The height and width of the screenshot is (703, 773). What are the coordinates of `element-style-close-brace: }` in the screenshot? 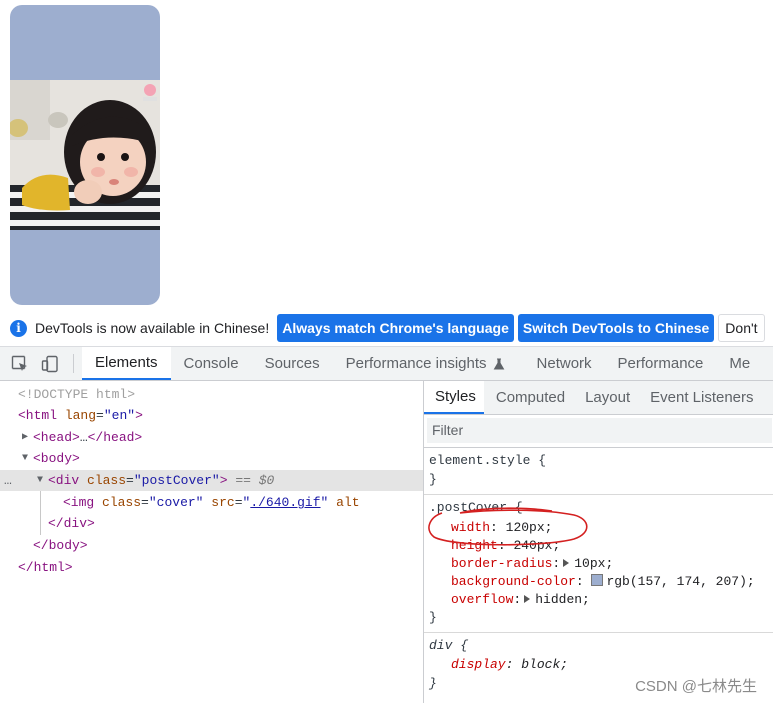 It's located at (433, 479).